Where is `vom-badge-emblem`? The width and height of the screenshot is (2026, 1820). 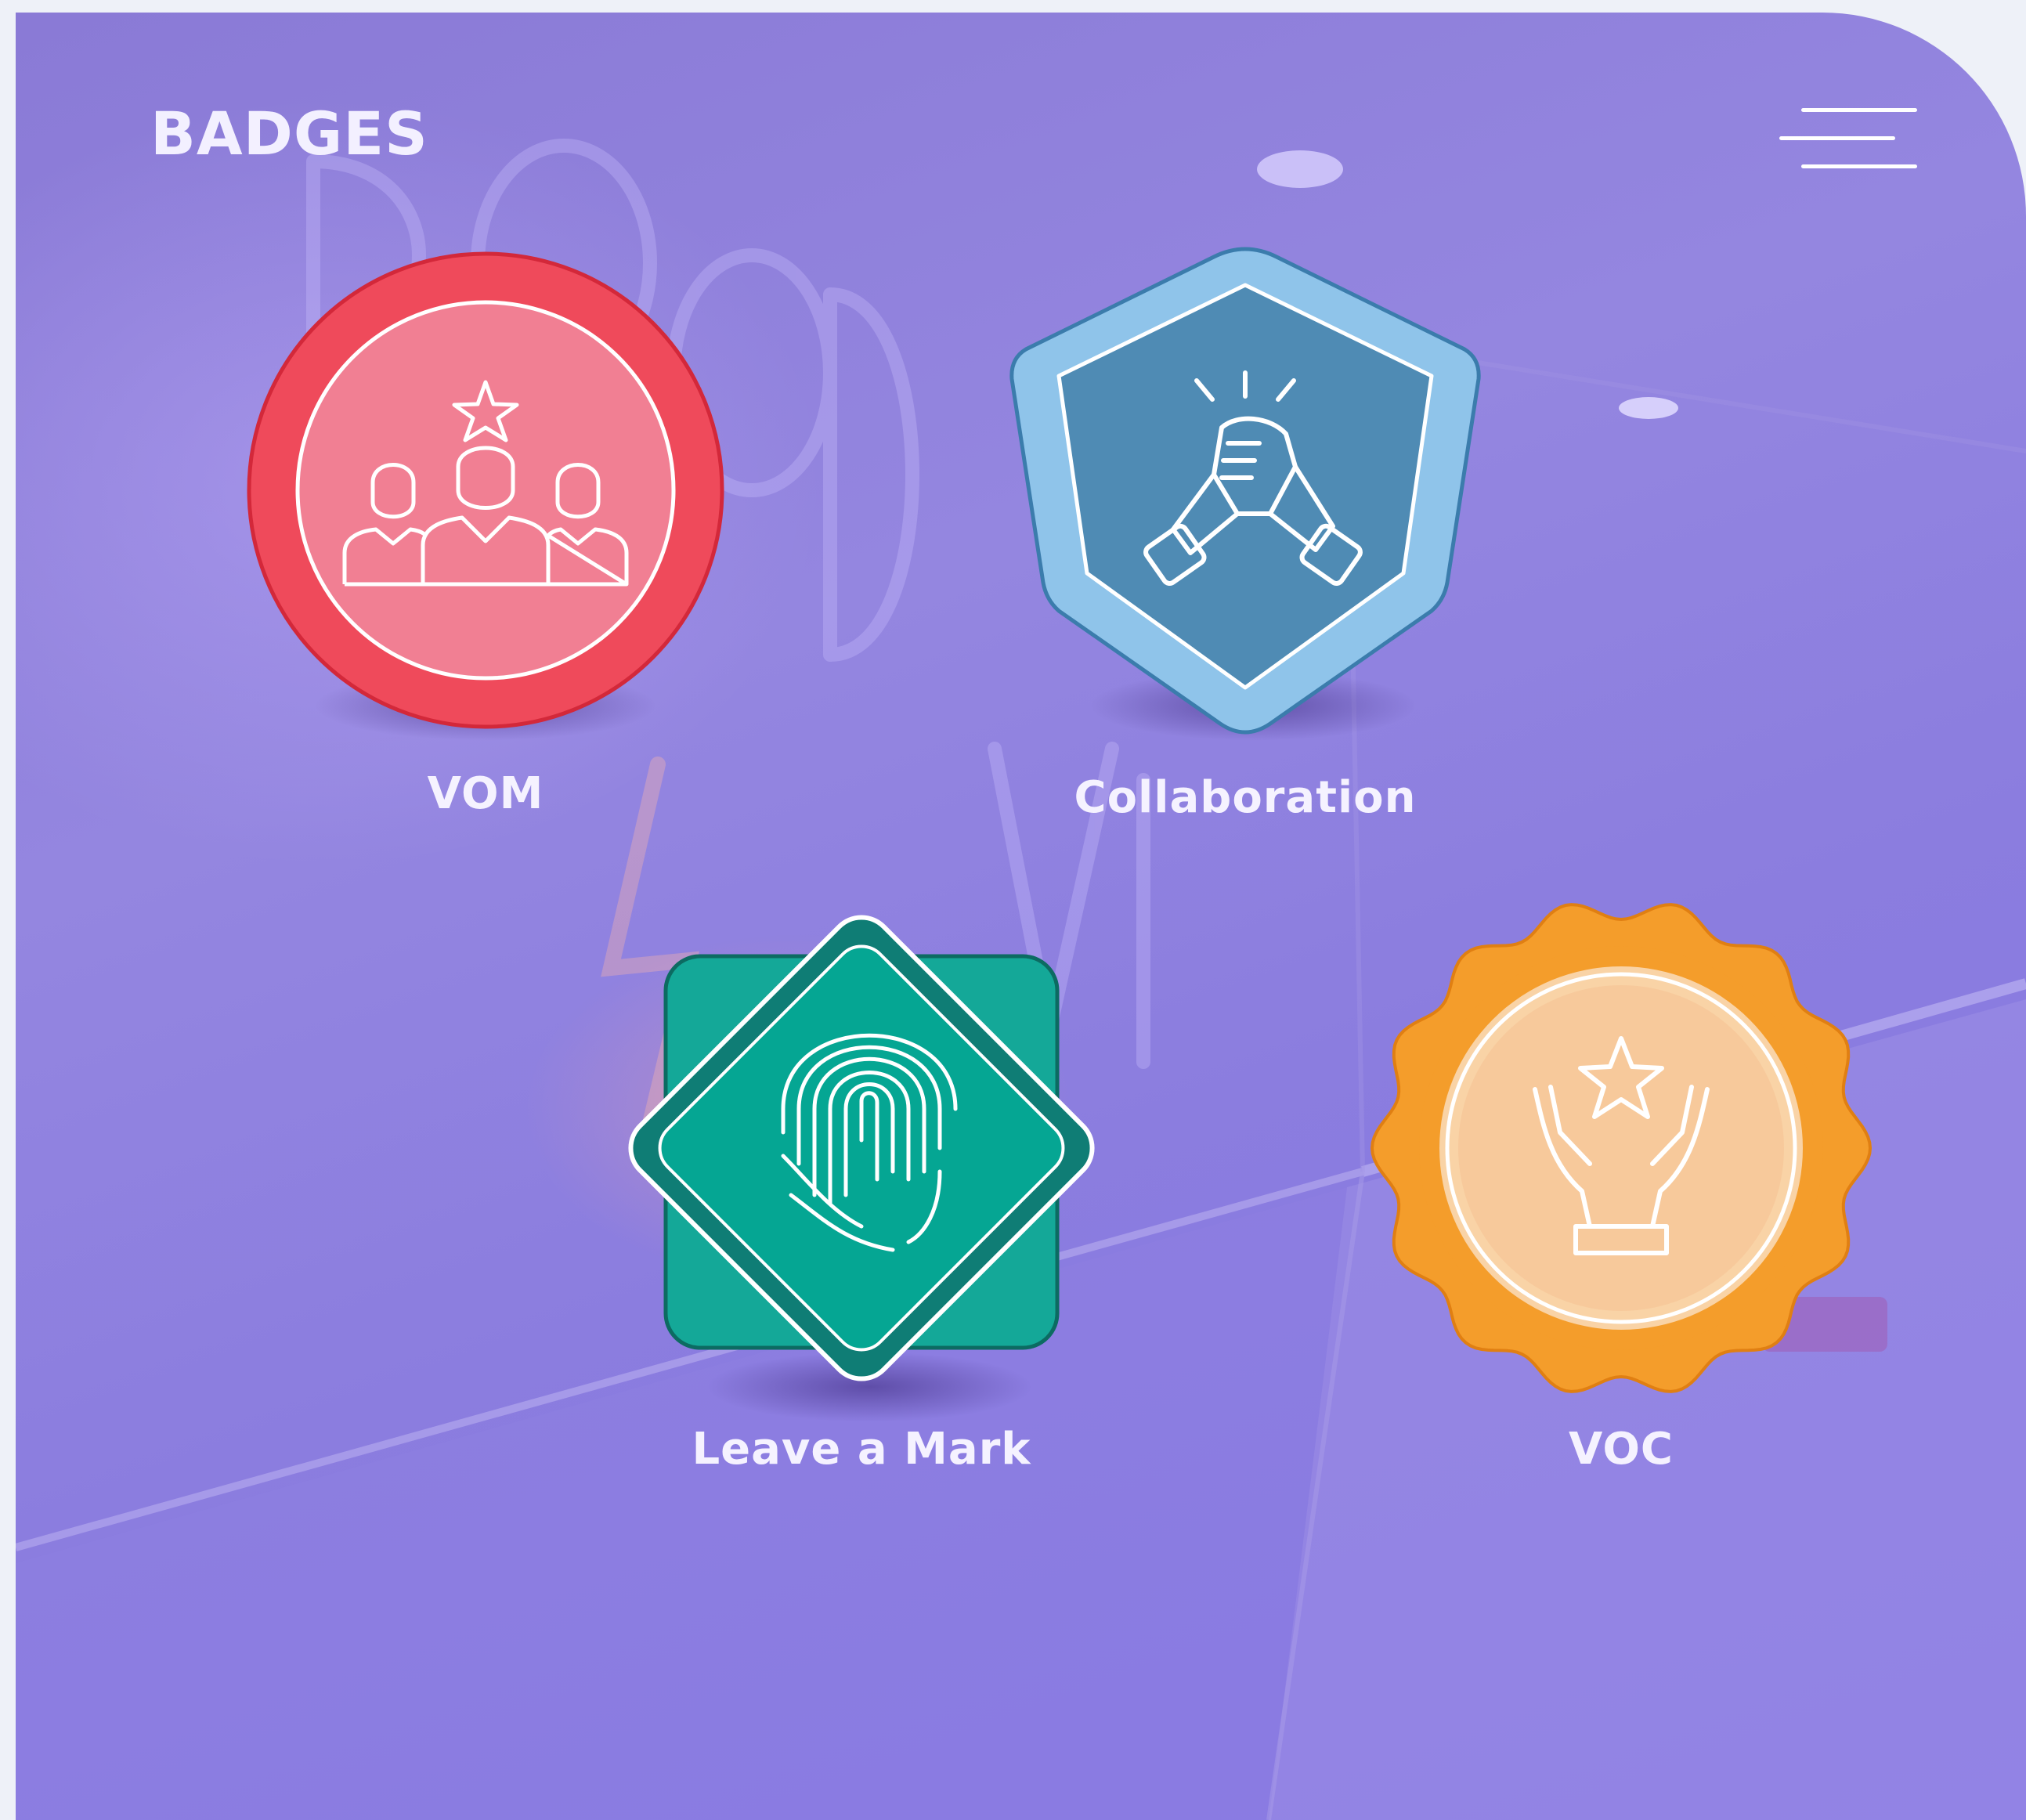 vom-badge-emblem is located at coordinates (485, 490).